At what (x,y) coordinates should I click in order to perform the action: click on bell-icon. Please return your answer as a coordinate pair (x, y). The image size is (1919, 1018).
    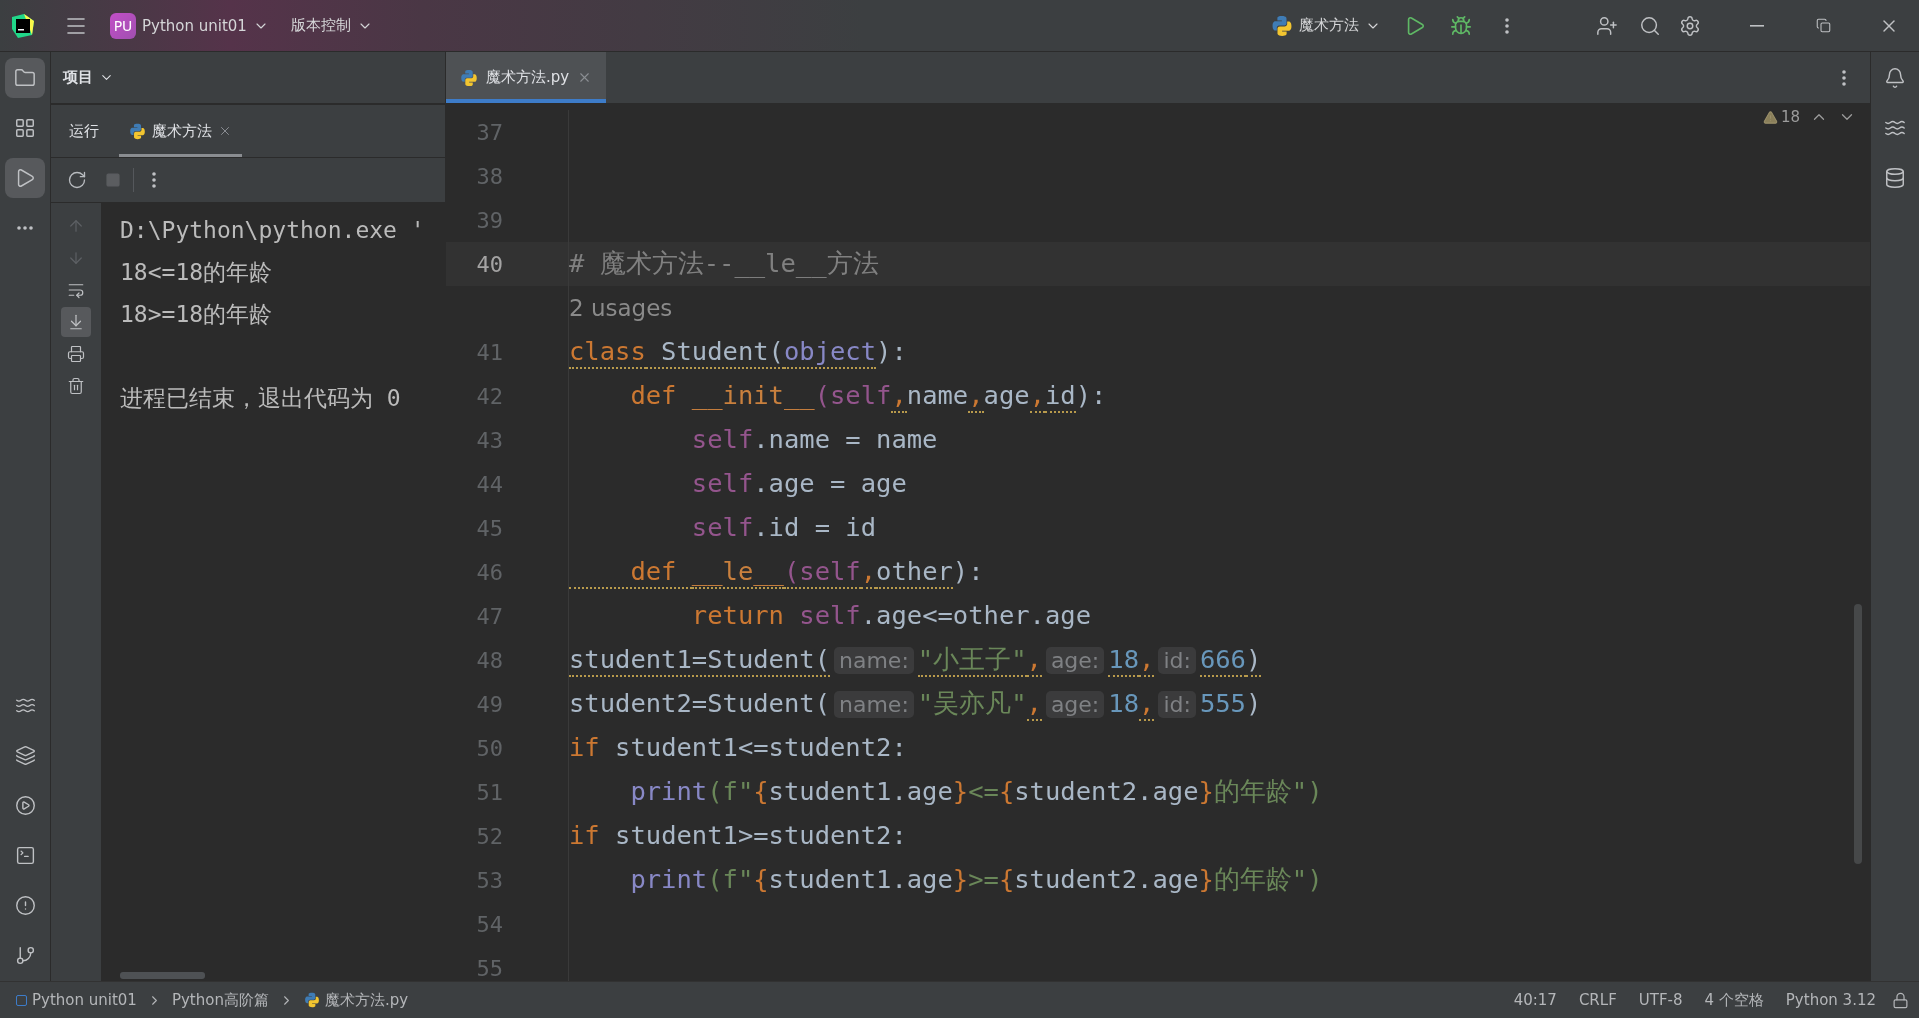
    Looking at the image, I should click on (1895, 78).